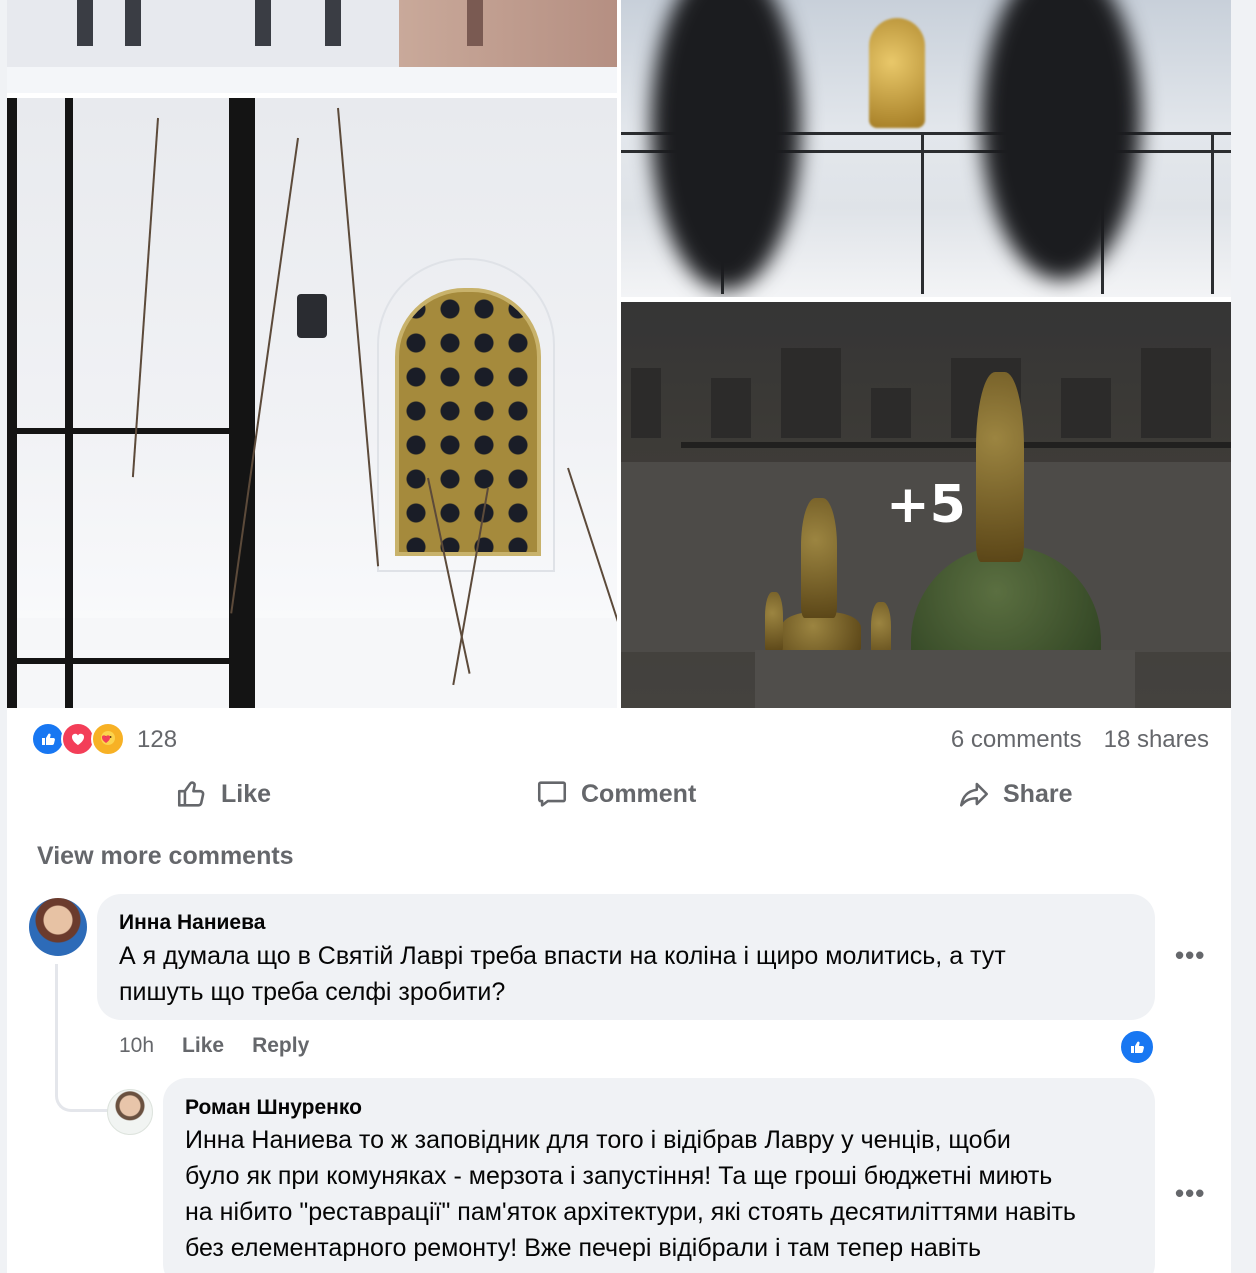 This screenshot has height=1273, width=1256. What do you see at coordinates (108, 739) in the screenshot?
I see `care-icon` at bounding box center [108, 739].